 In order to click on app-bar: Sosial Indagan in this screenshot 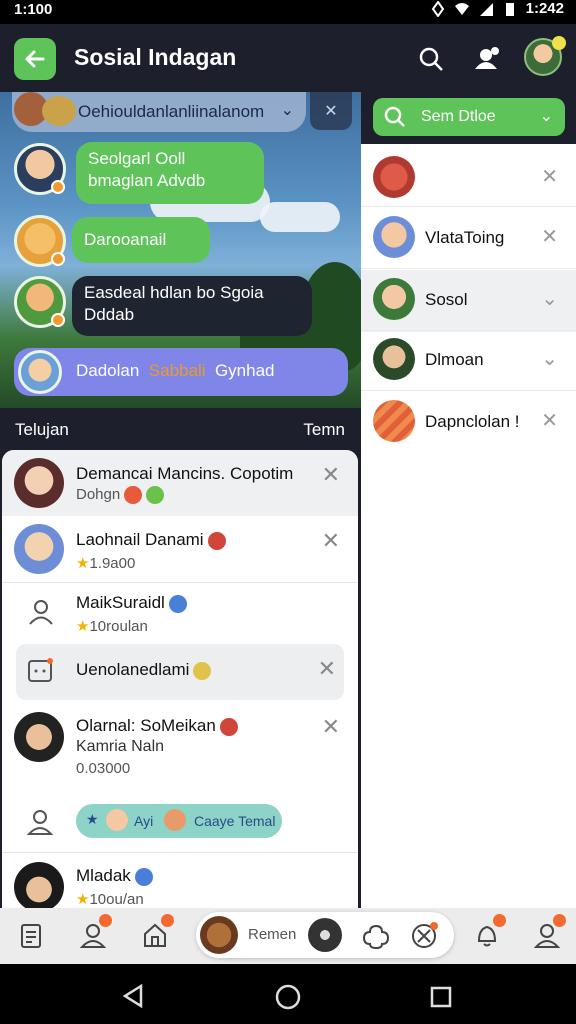, I will do `click(288, 58)`.